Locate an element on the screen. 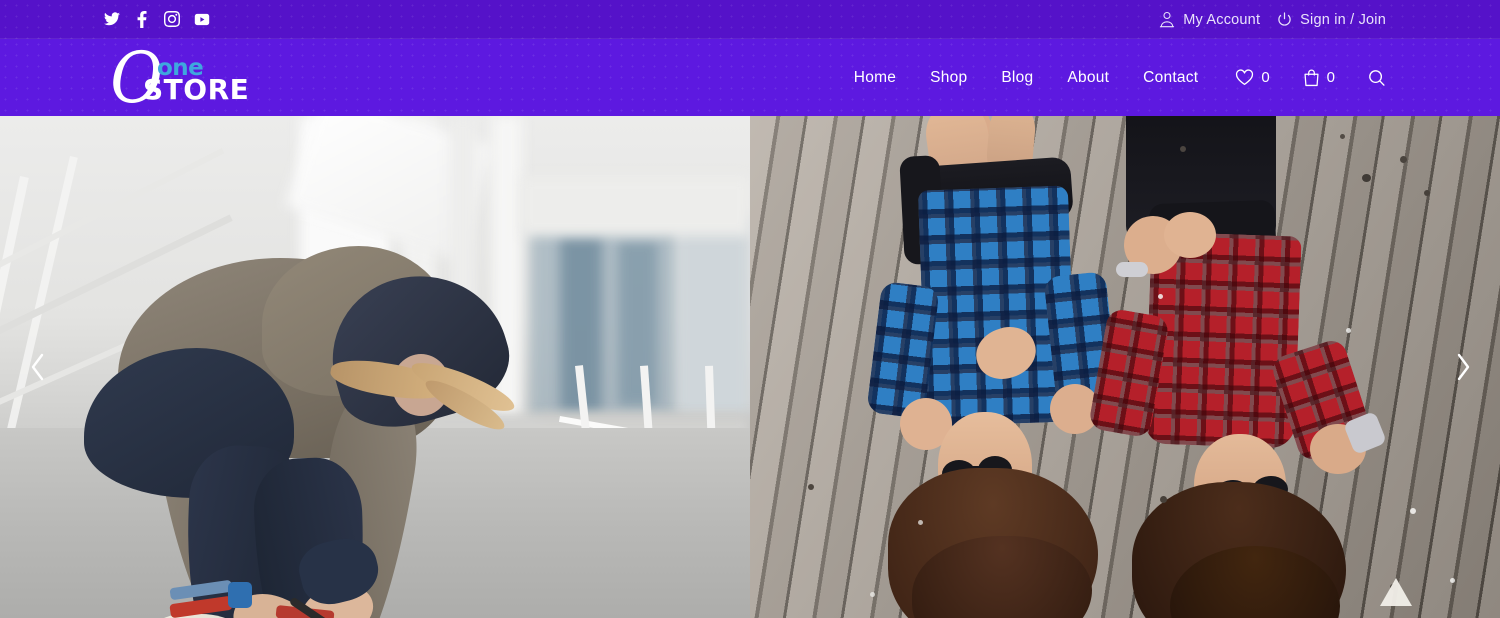 This screenshot has width=1500, height=618. nav-item-contact: Contact is located at coordinates (1170, 78).